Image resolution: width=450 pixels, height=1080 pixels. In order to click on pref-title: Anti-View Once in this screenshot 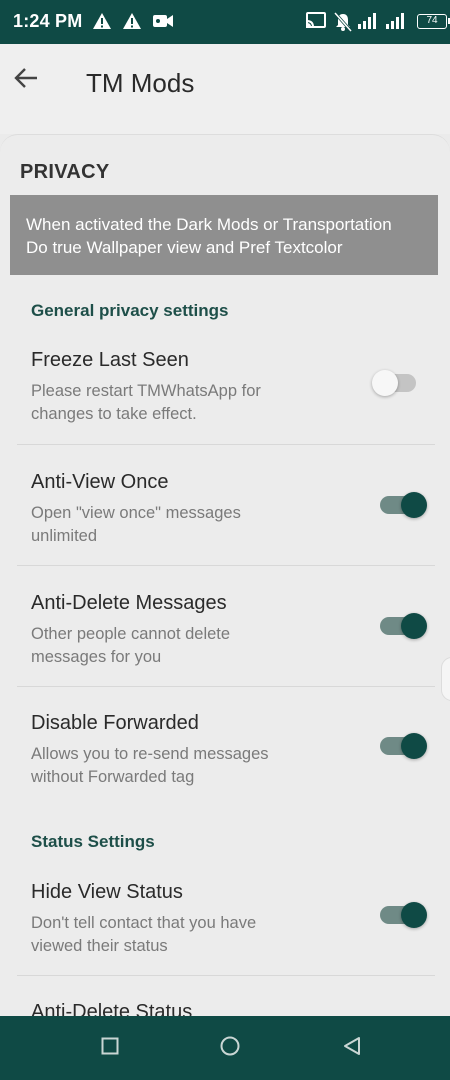, I will do `click(100, 482)`.